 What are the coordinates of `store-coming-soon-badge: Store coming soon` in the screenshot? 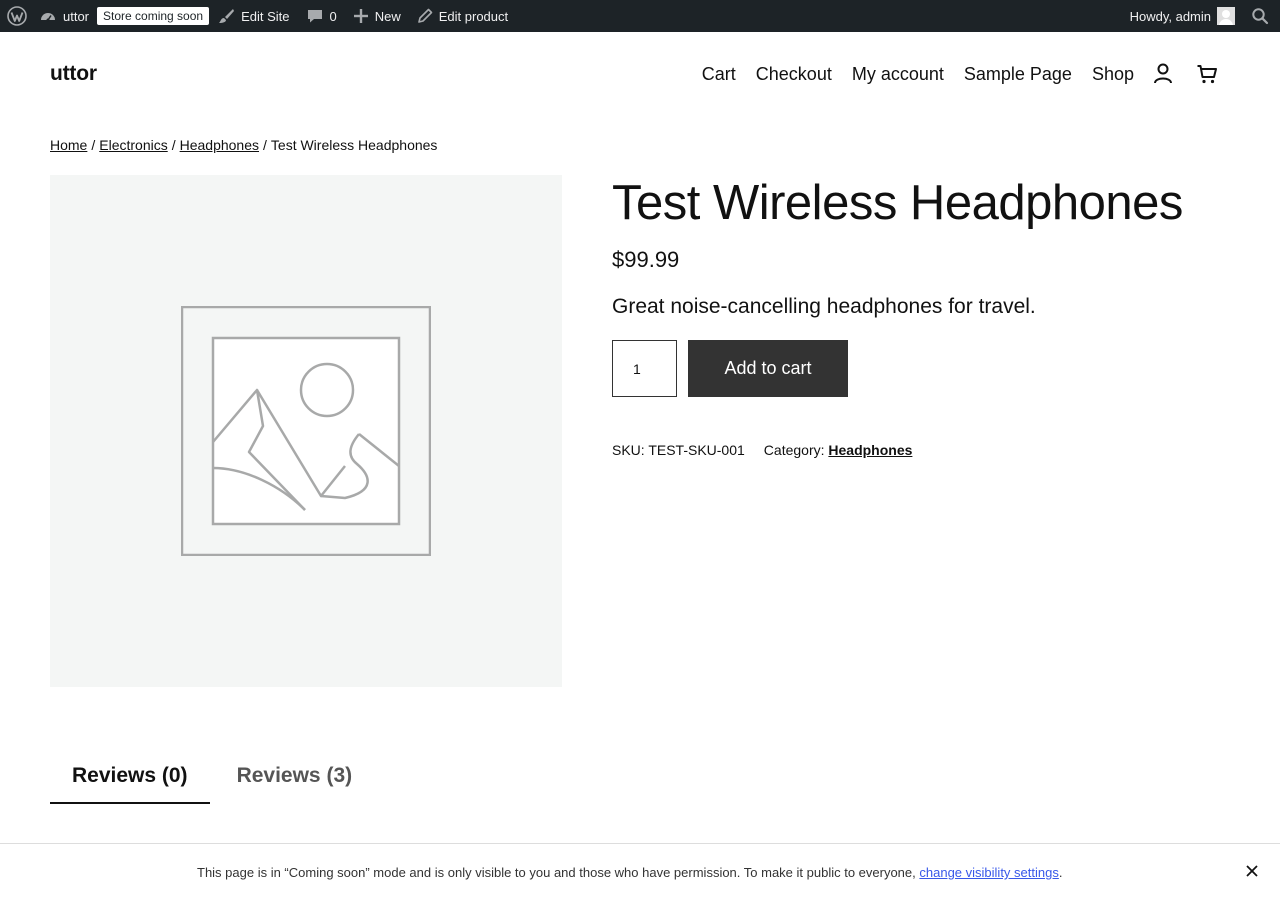 It's located at (153, 16).